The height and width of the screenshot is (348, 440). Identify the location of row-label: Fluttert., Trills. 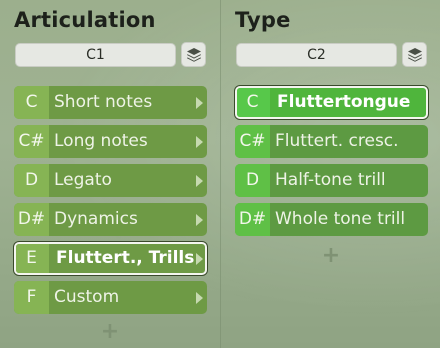
(125, 258).